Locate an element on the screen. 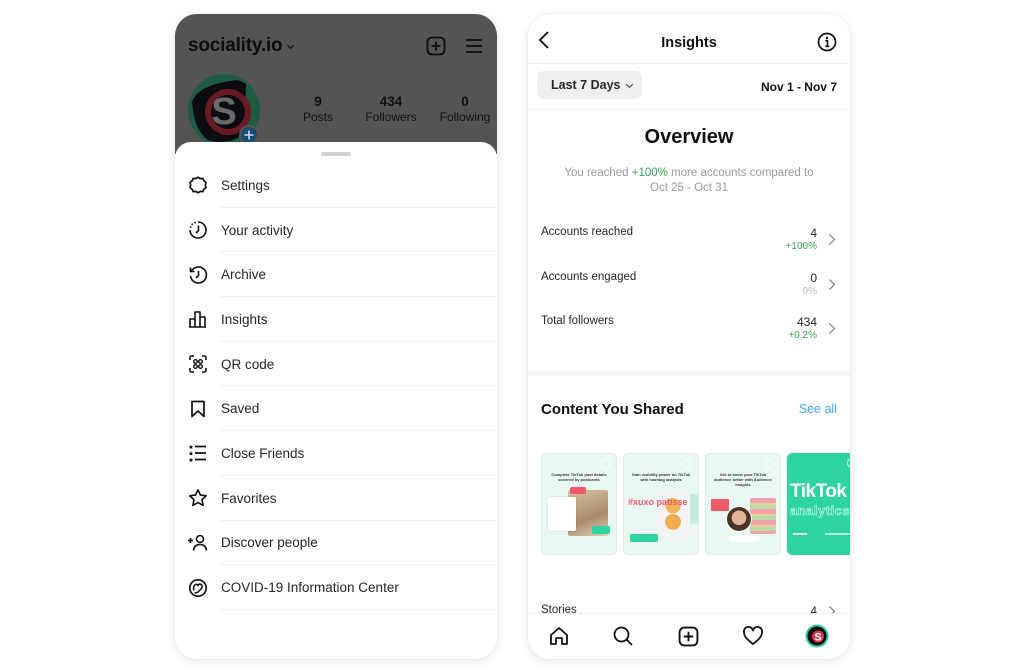 The image size is (1024, 672). menu-item-archive: Archive is located at coordinates (336, 274).